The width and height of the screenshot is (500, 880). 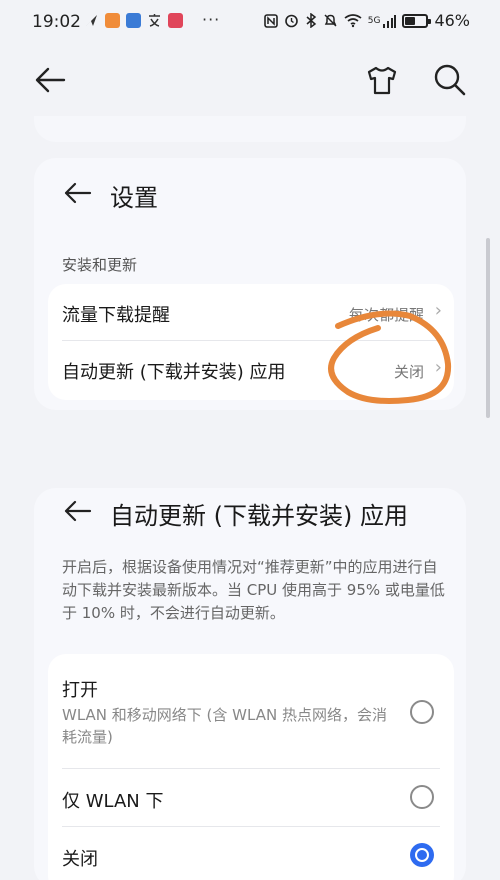 I want to click on nfc-icon, so click(x=270, y=20).